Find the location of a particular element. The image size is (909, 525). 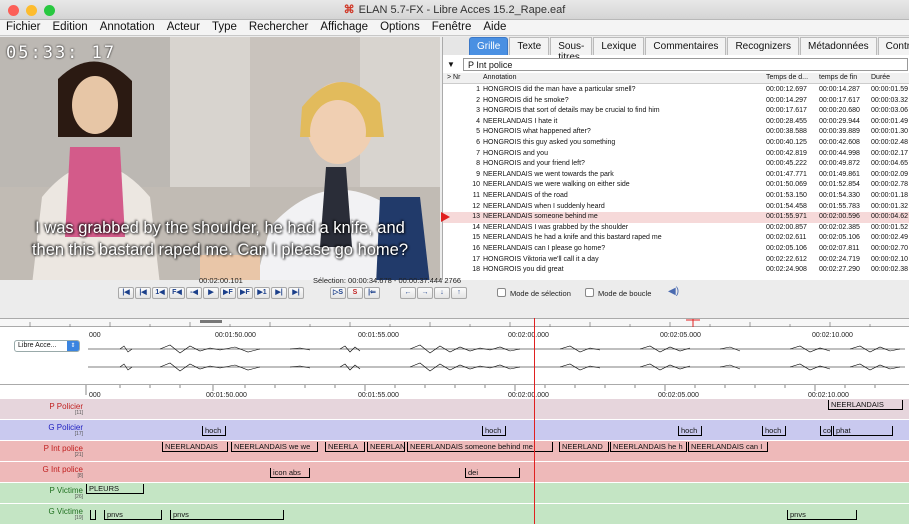

tier-label: P Int police [21] is located at coordinates (43, 451).